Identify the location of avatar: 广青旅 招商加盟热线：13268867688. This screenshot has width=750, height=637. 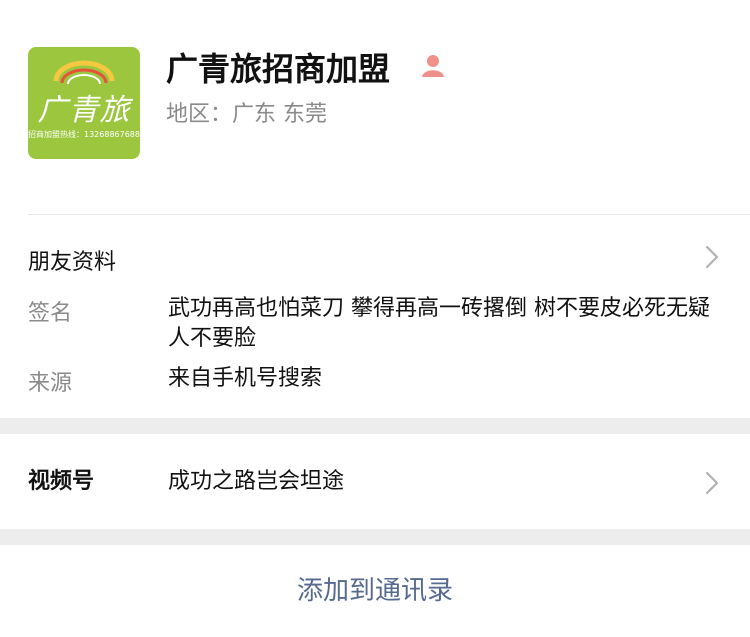
(84, 103).